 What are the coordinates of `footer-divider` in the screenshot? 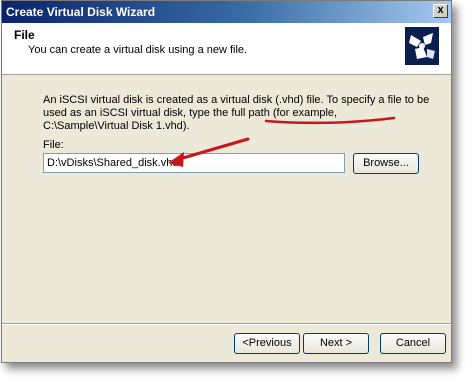 It's located at (226, 324).